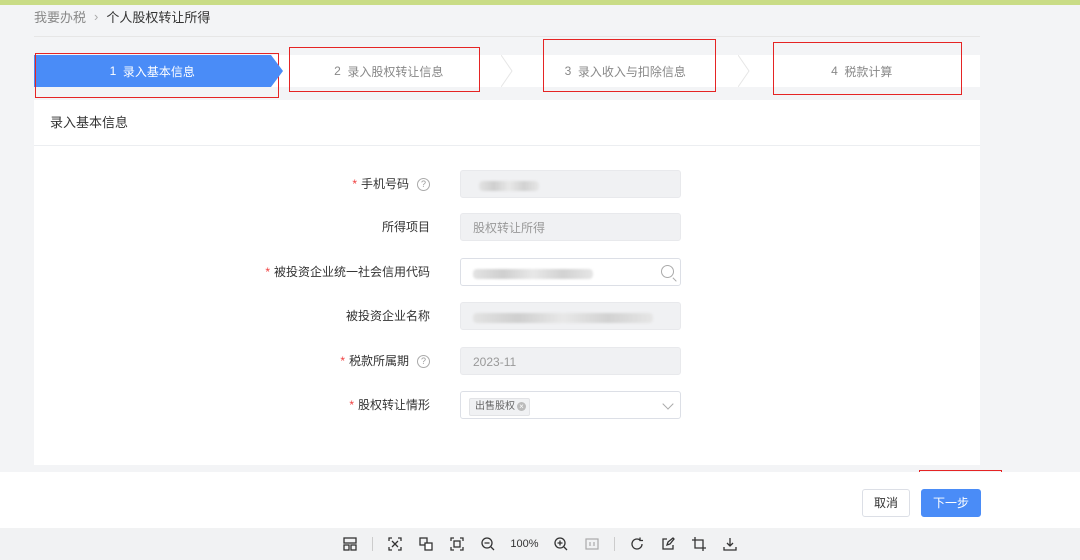 The image size is (1080, 560). I want to click on step-3-number: 3, so click(568, 71).